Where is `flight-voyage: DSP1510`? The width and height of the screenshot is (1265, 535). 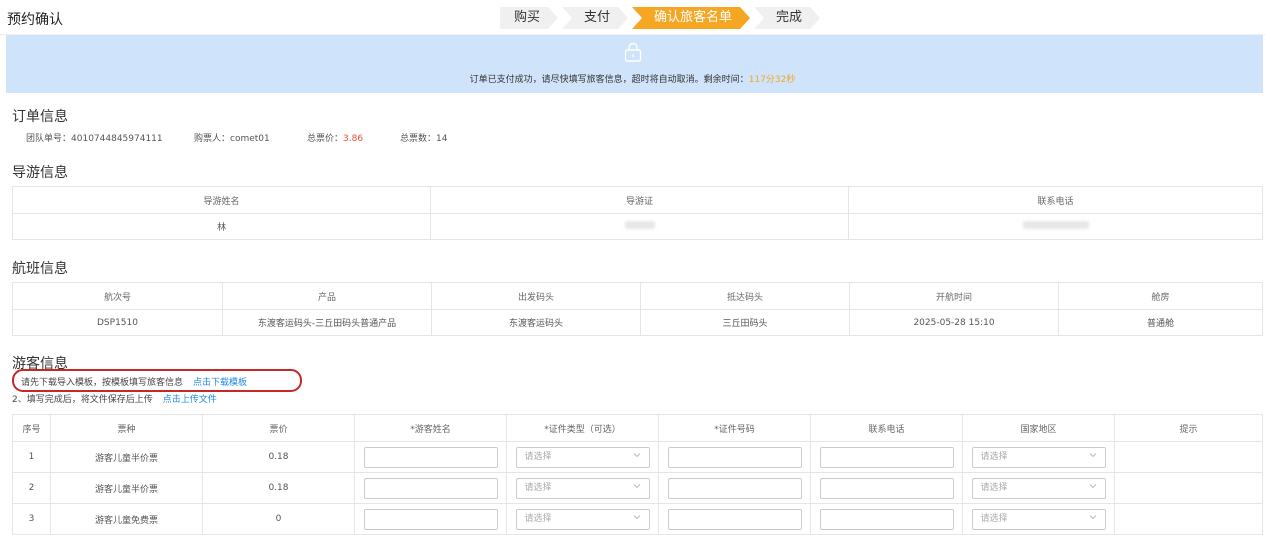 flight-voyage: DSP1510 is located at coordinates (117, 322).